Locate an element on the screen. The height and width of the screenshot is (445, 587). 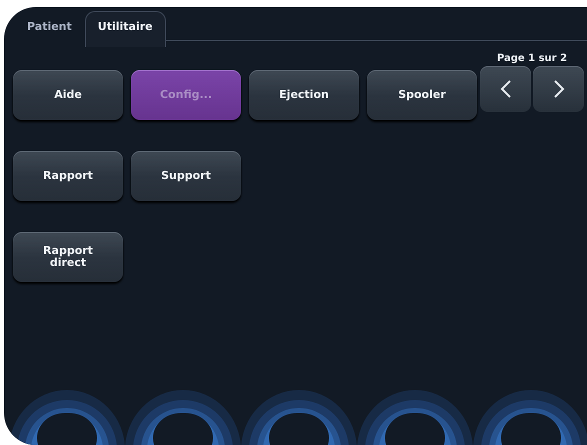
previous-page-button is located at coordinates (505, 89).